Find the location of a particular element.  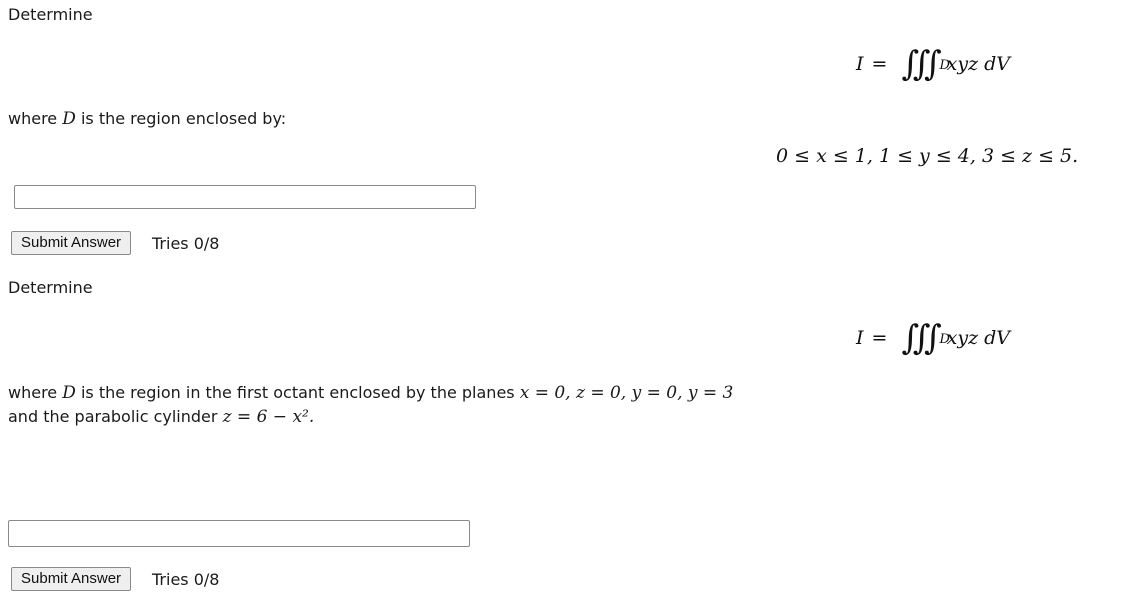

problem2-answer-input is located at coordinates (239, 533).